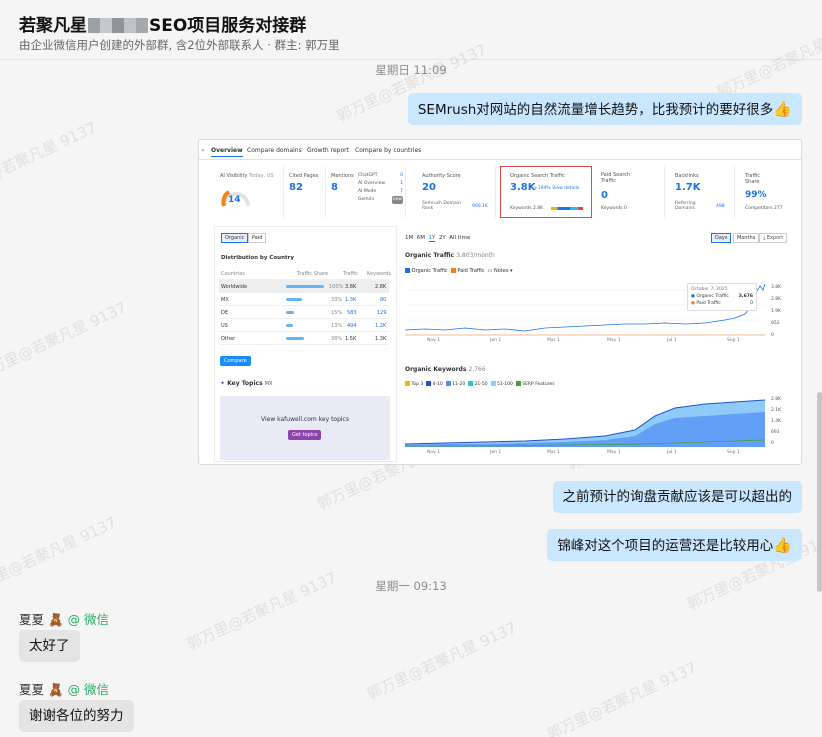 This screenshot has height=737, width=822. I want to click on table-row: US 13% 494 1.2K, so click(304, 325).